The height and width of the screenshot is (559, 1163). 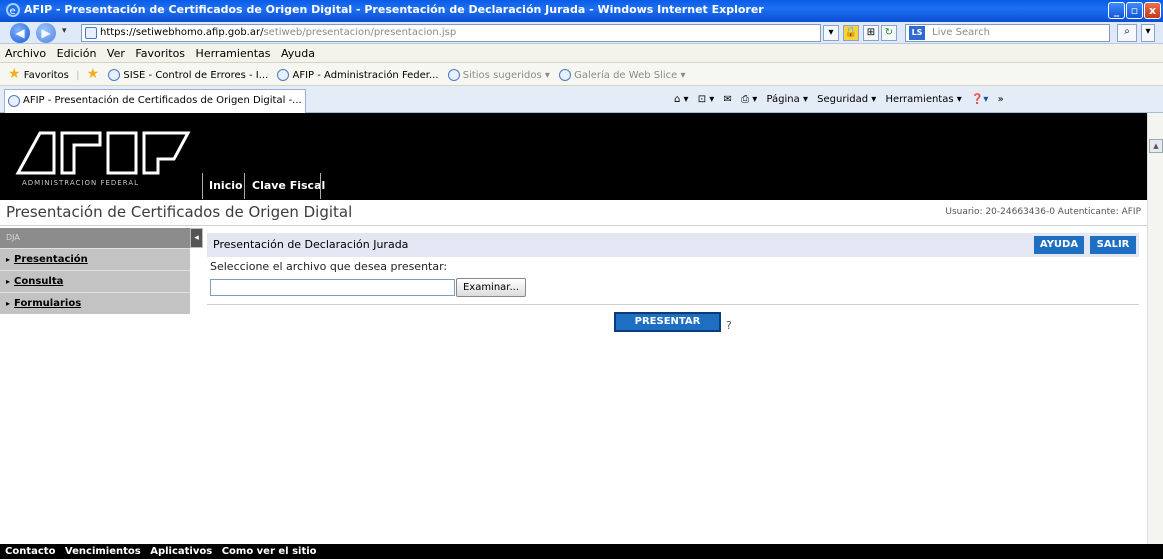 What do you see at coordinates (81, 183) in the screenshot?
I see `logo-subtitle: ADMINISTRACION FEDERAL` at bounding box center [81, 183].